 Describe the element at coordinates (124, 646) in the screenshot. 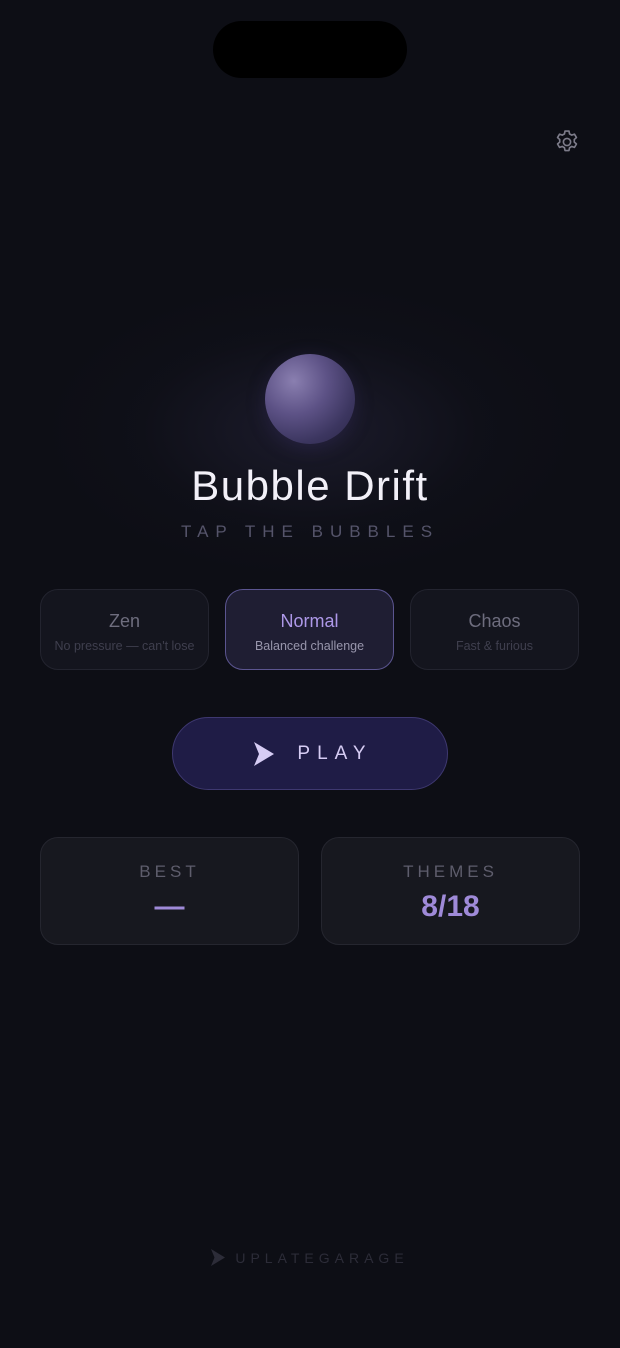

I see `mode-description: No pressure — can't lose` at that location.